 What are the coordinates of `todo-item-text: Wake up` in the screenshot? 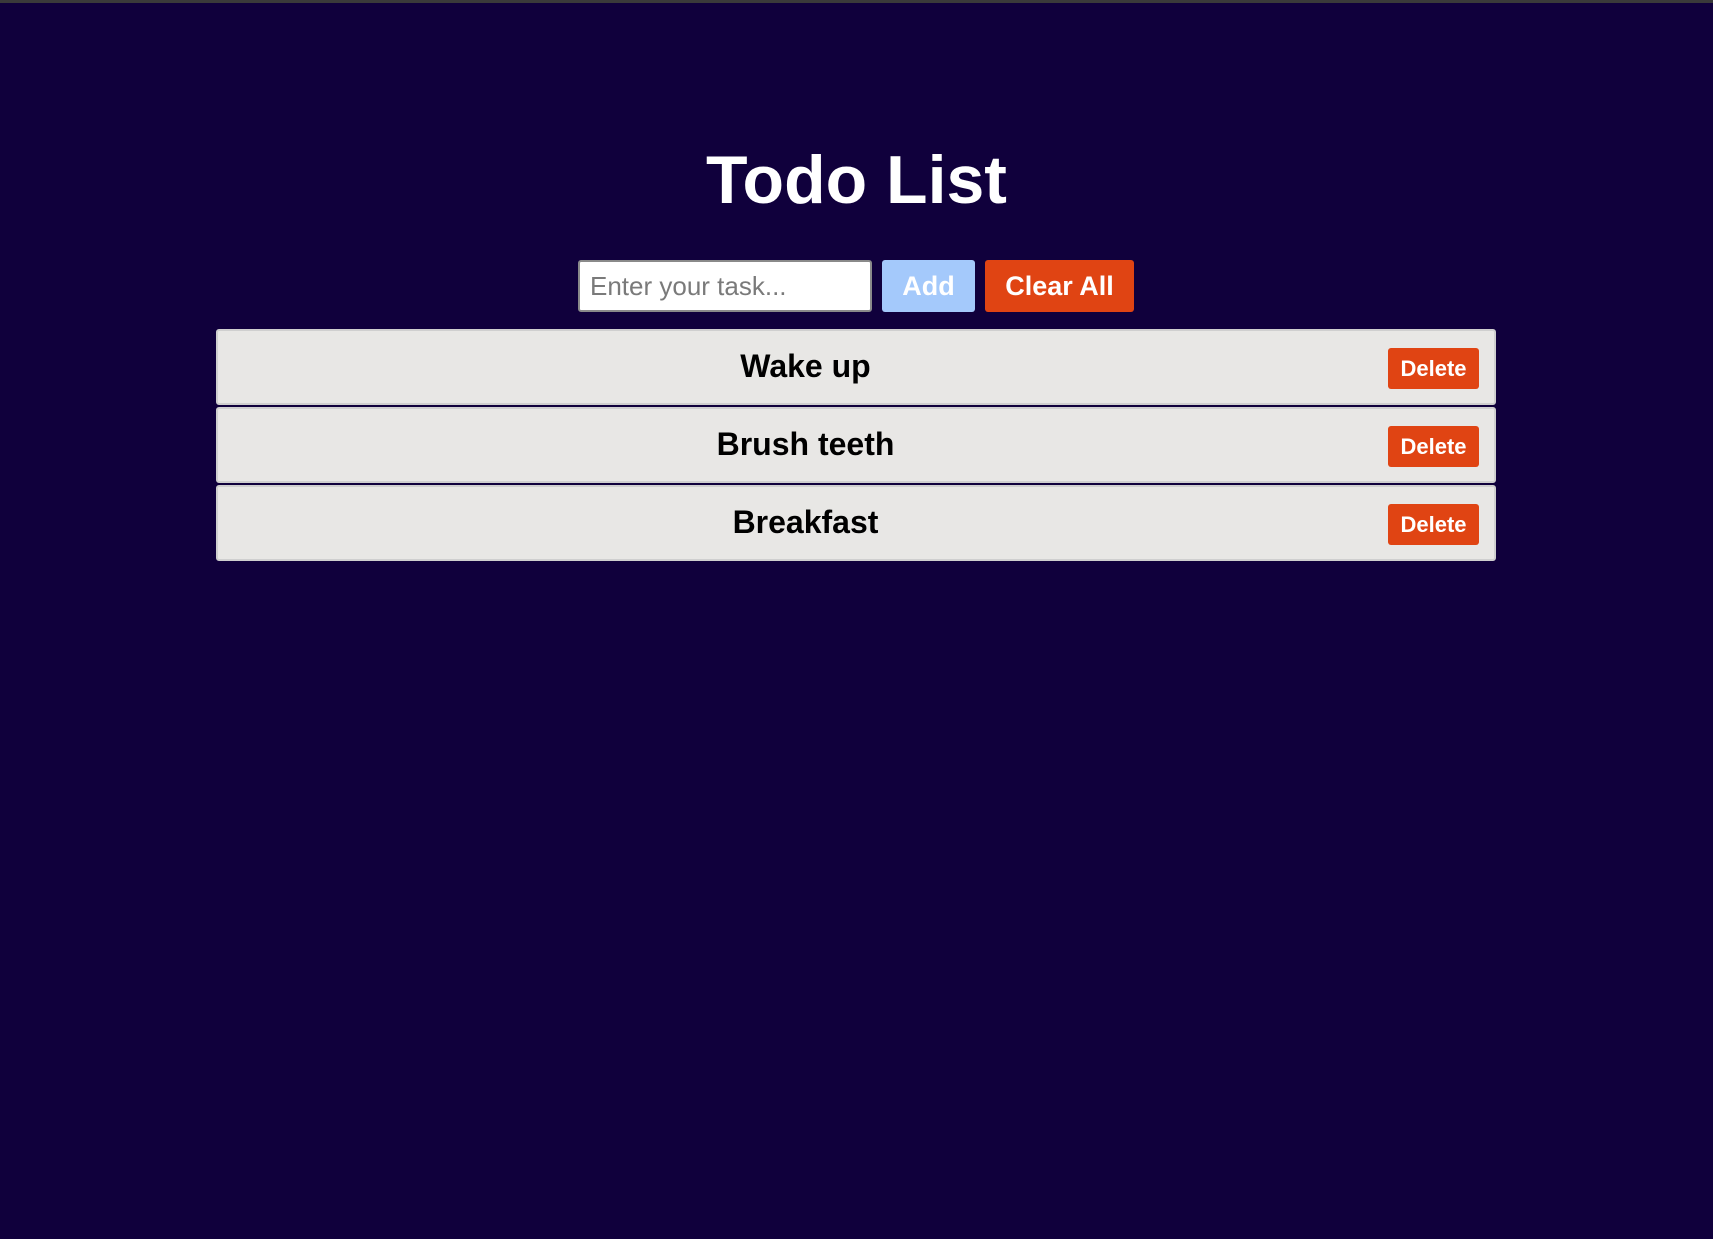 It's located at (805, 366).